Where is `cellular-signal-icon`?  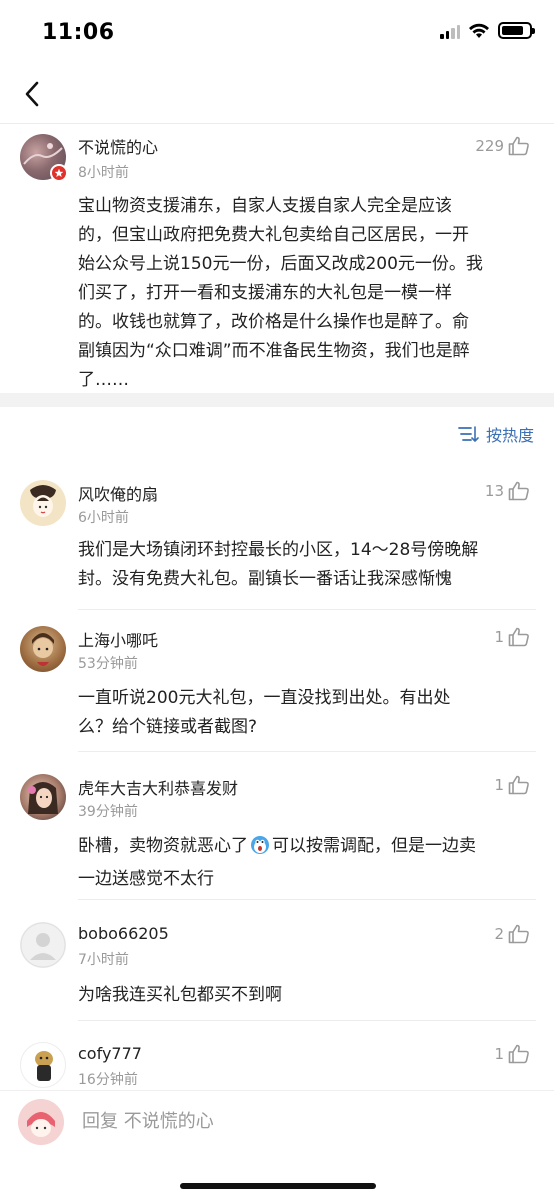
cellular-signal-icon is located at coordinates (450, 31).